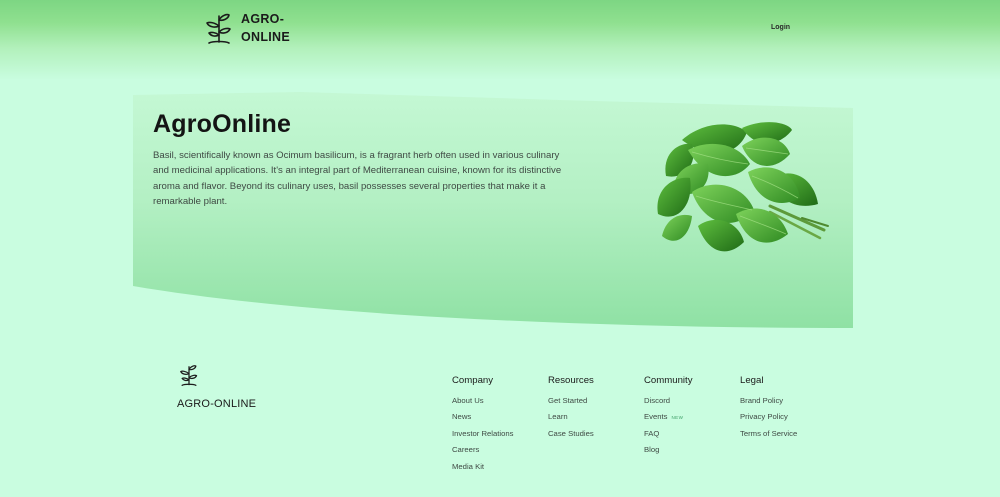 The width and height of the screenshot is (1000, 497). What do you see at coordinates (473, 380) in the screenshot?
I see `footer-column-title: Company` at bounding box center [473, 380].